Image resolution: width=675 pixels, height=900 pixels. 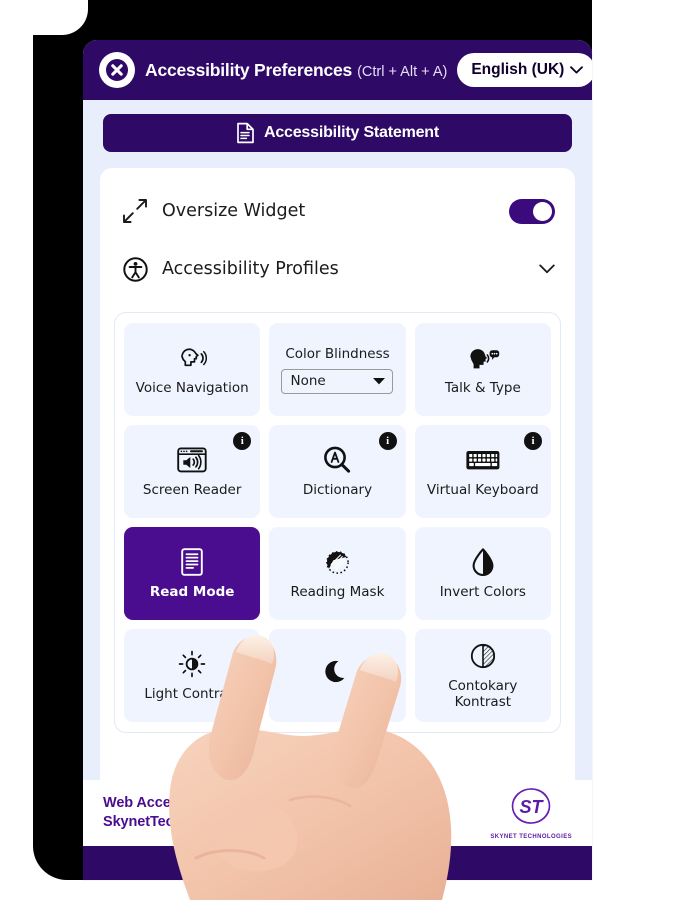 I want to click on tile-talk-and-type: Talk & Type, so click(x=482, y=369).